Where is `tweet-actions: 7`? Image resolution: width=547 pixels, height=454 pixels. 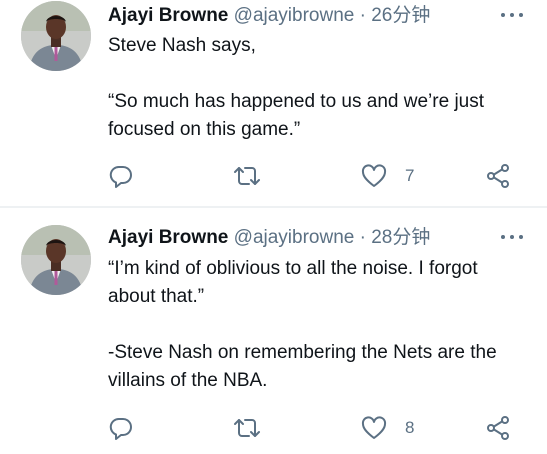
tweet-actions: 7 is located at coordinates (273, 176).